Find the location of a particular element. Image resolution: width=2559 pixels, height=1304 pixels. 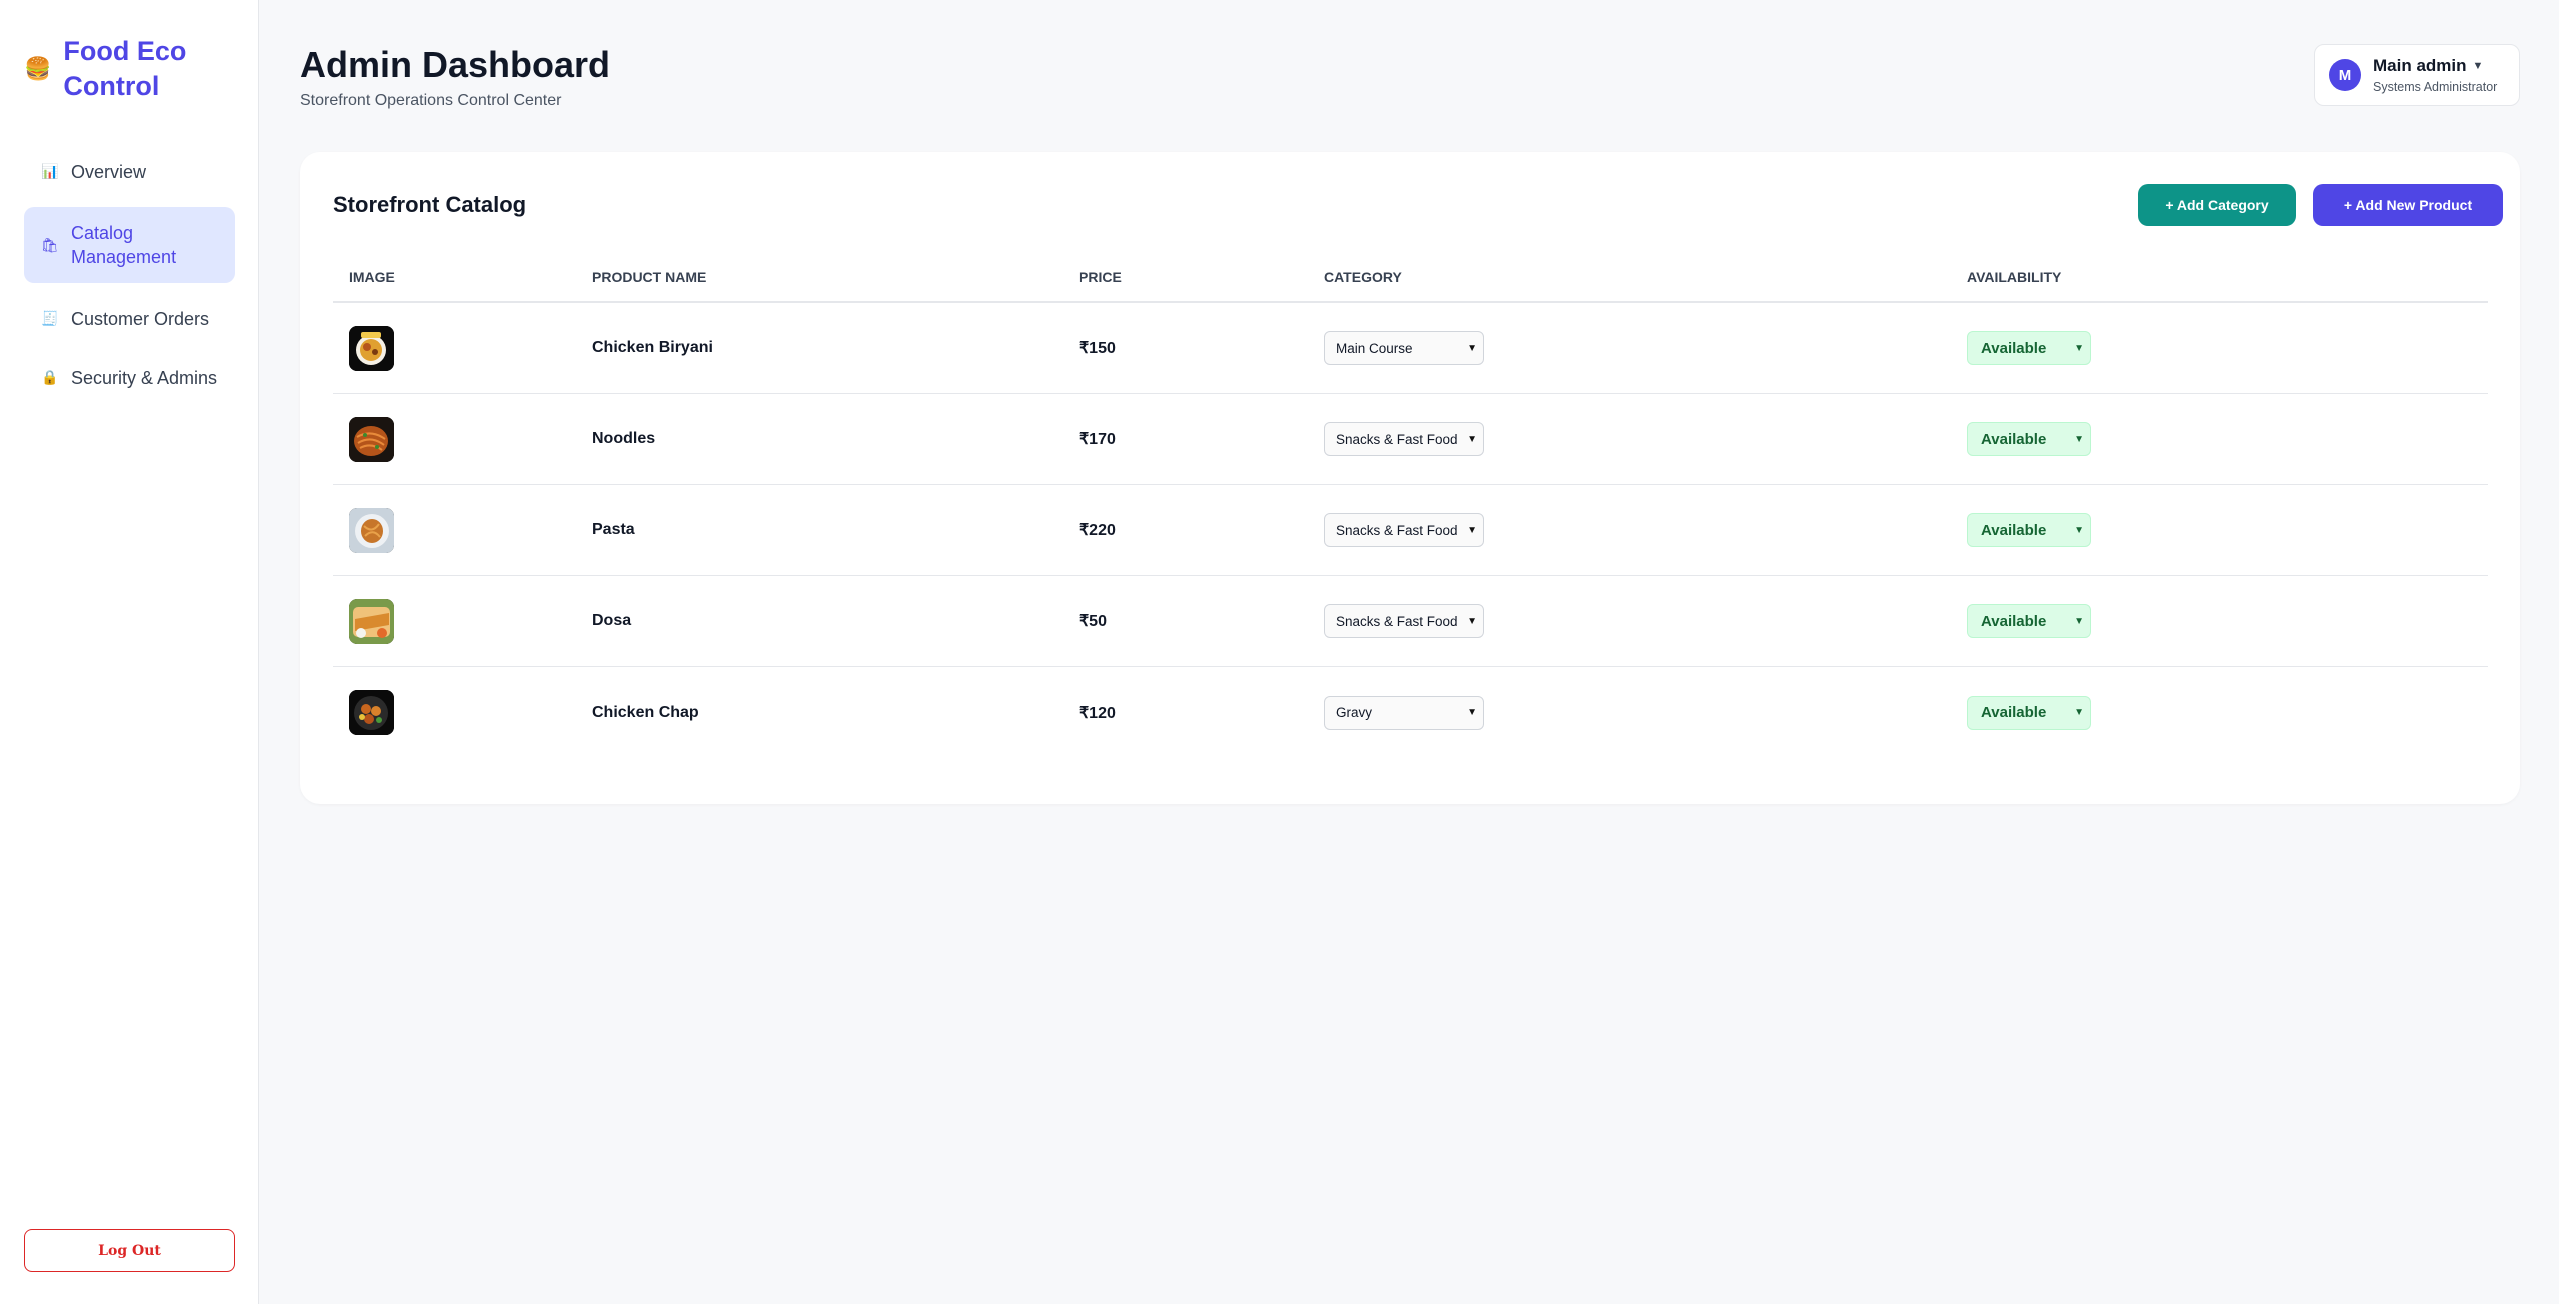

category-select: Main Course ▼ is located at coordinates (1404, 348).